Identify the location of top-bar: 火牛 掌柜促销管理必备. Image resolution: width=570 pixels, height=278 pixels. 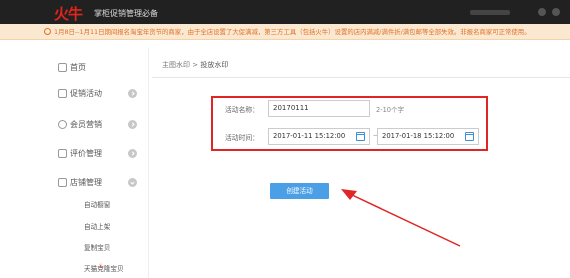
(285, 12).